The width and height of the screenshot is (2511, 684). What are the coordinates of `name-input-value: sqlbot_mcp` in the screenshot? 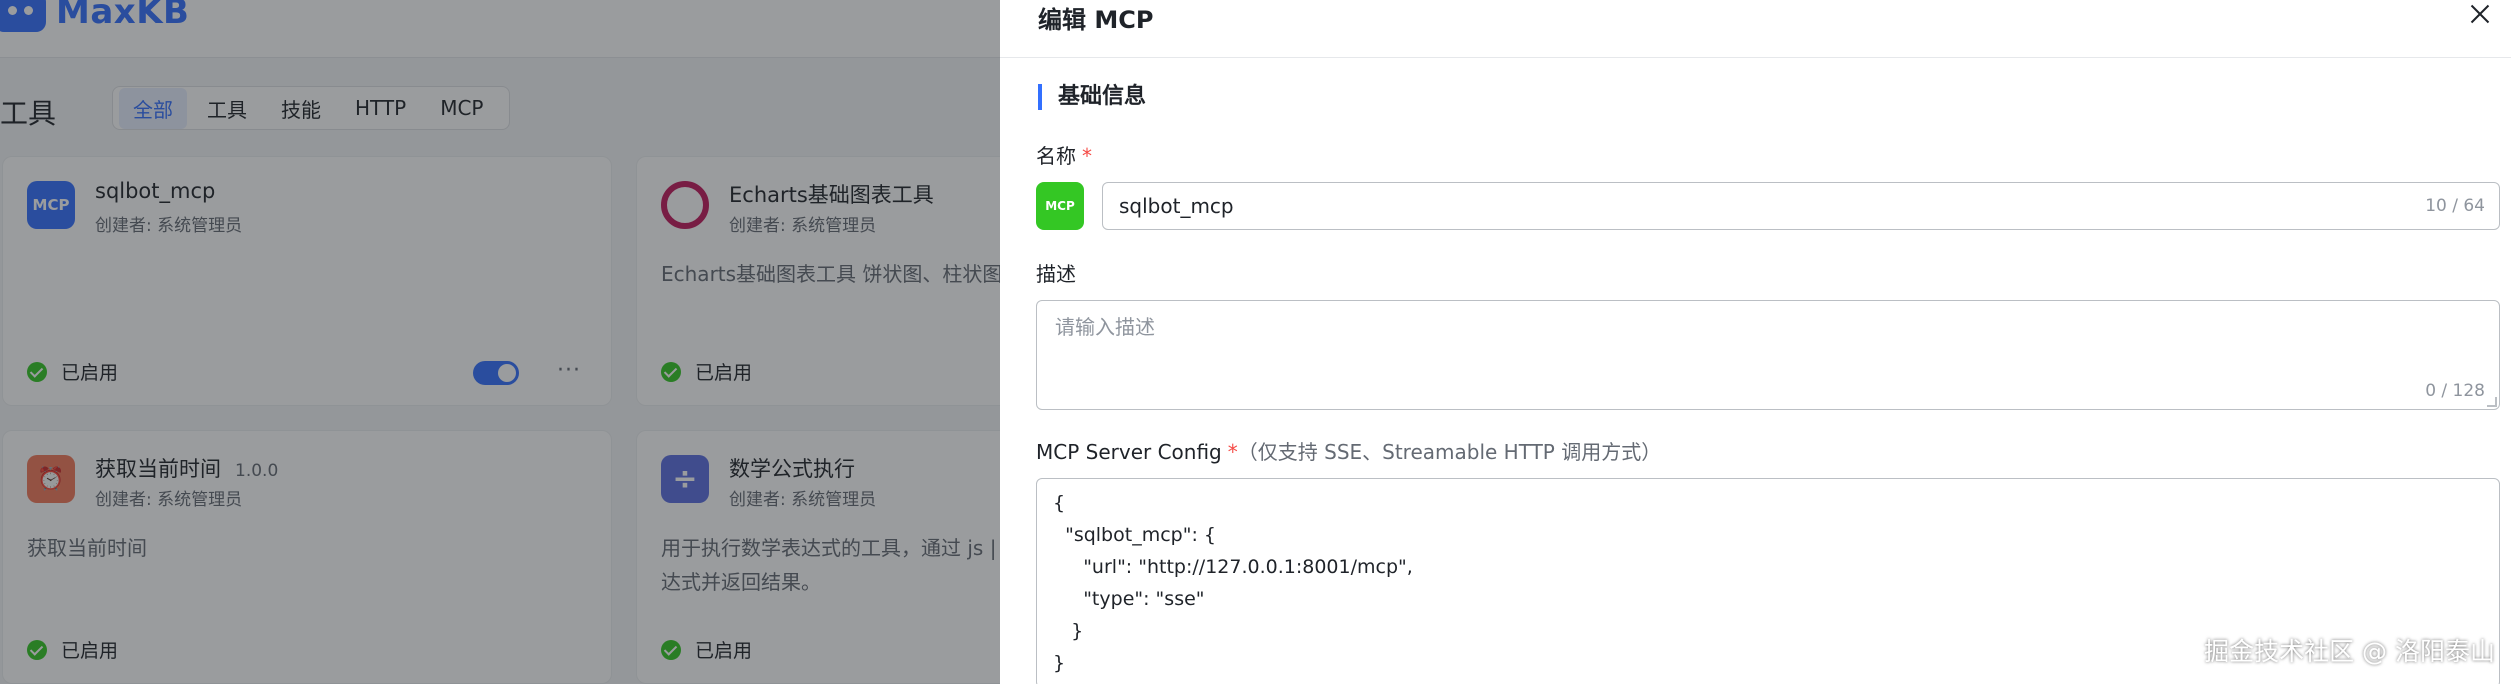 It's located at (1176, 206).